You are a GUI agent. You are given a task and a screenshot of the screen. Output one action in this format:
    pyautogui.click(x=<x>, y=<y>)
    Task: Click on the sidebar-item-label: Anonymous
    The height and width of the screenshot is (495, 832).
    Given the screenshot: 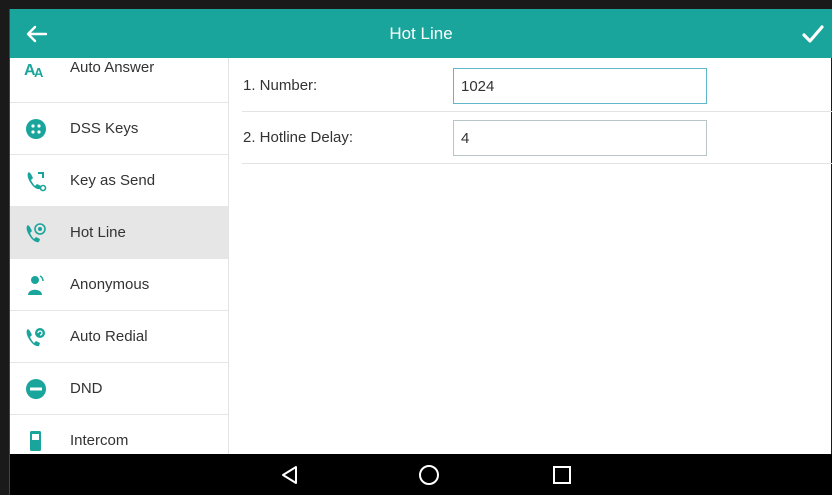 What is the action you would take?
    pyautogui.click(x=110, y=284)
    